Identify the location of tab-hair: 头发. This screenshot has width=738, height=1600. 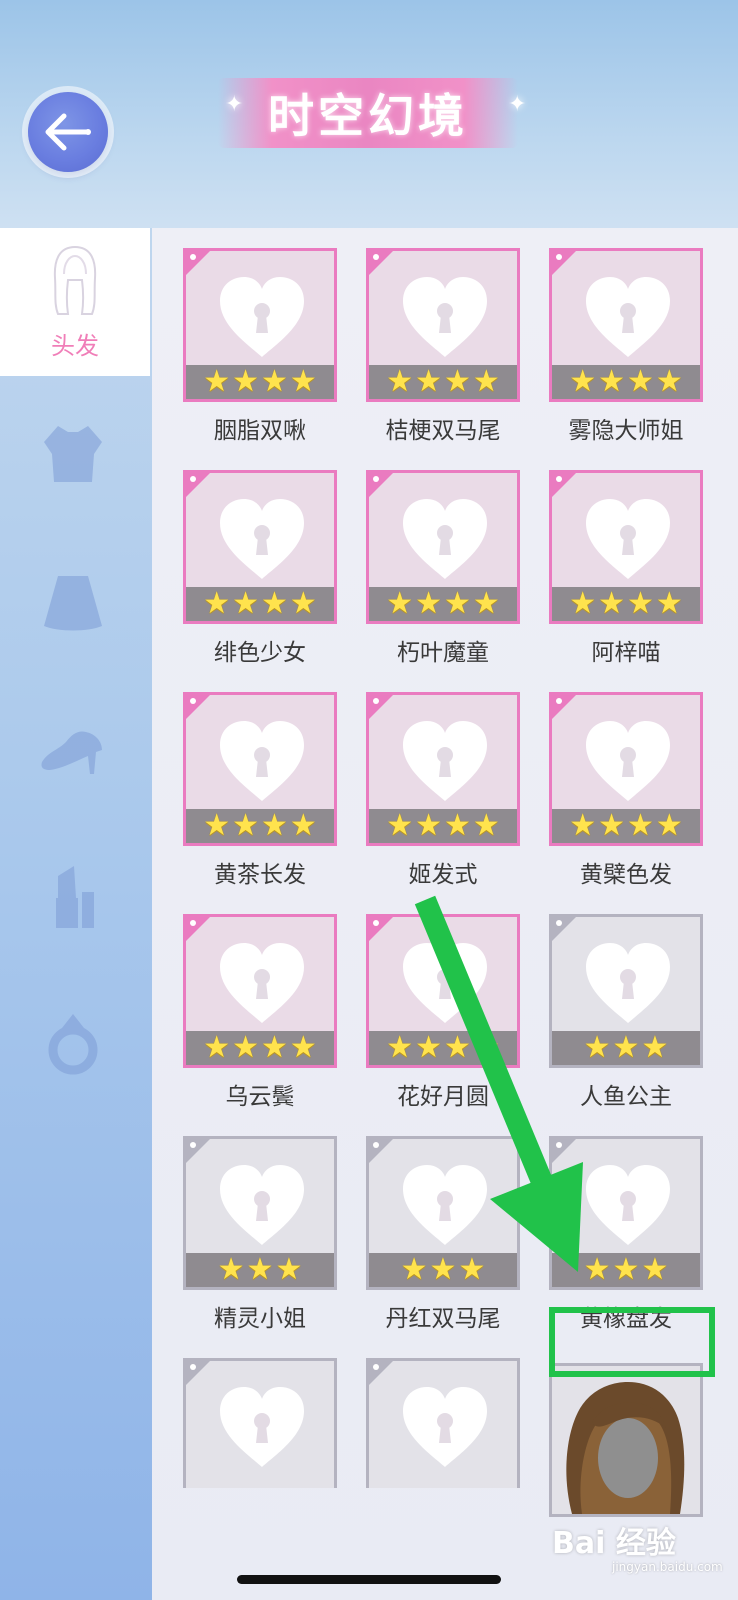
(75, 302).